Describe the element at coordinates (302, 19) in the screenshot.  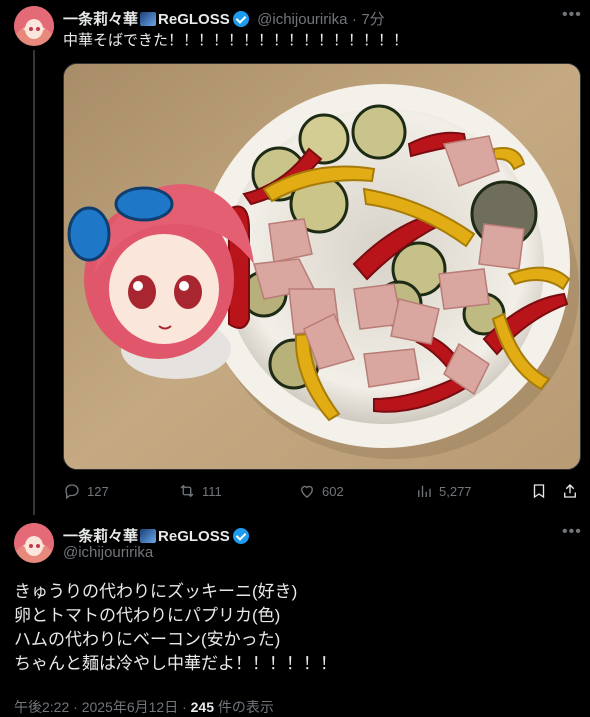
I see `handle: @ichijouririka` at that location.